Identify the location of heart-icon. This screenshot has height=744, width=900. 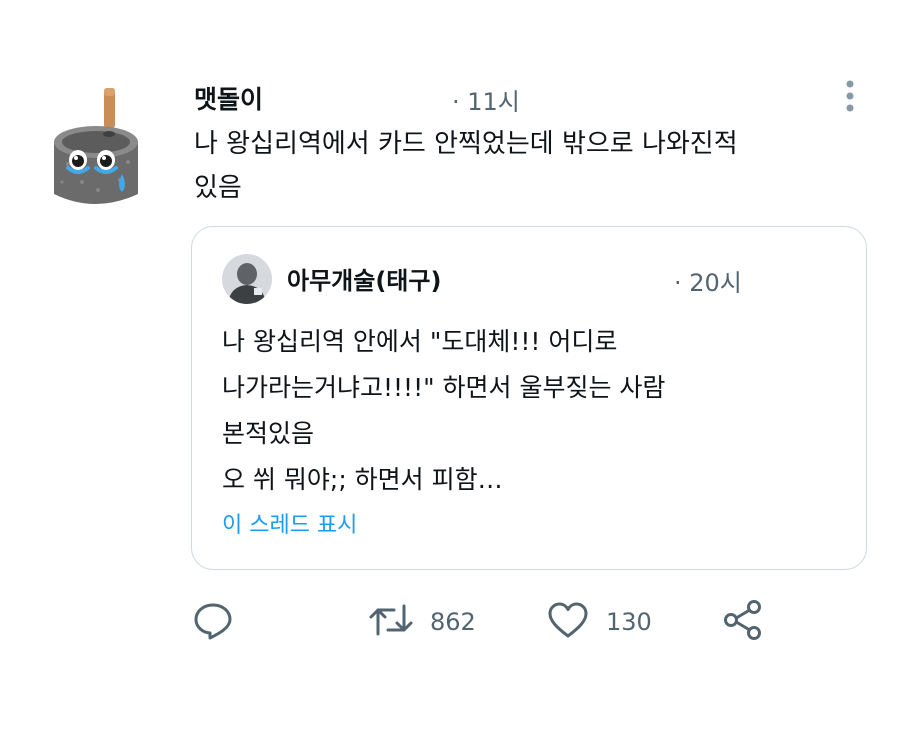
(568, 622).